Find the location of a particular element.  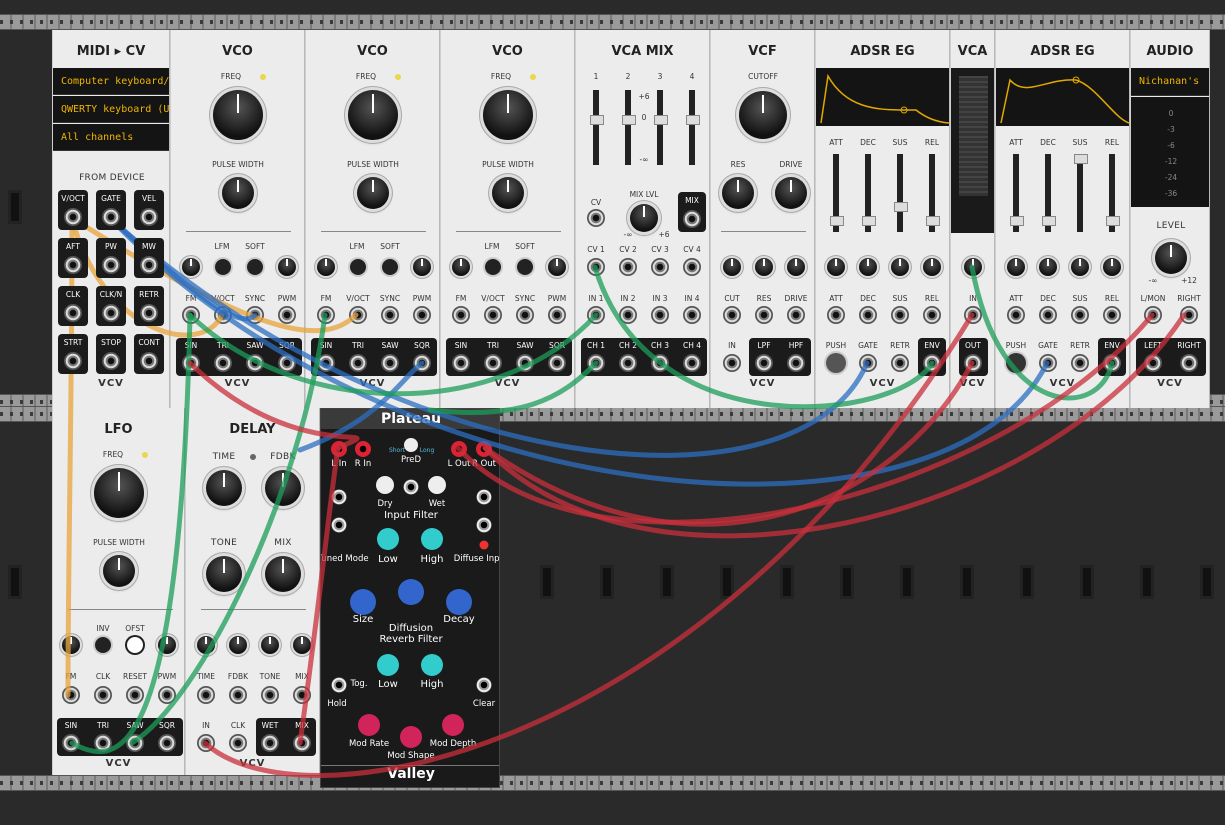

pulse-width-knob is located at coordinates (238, 193).